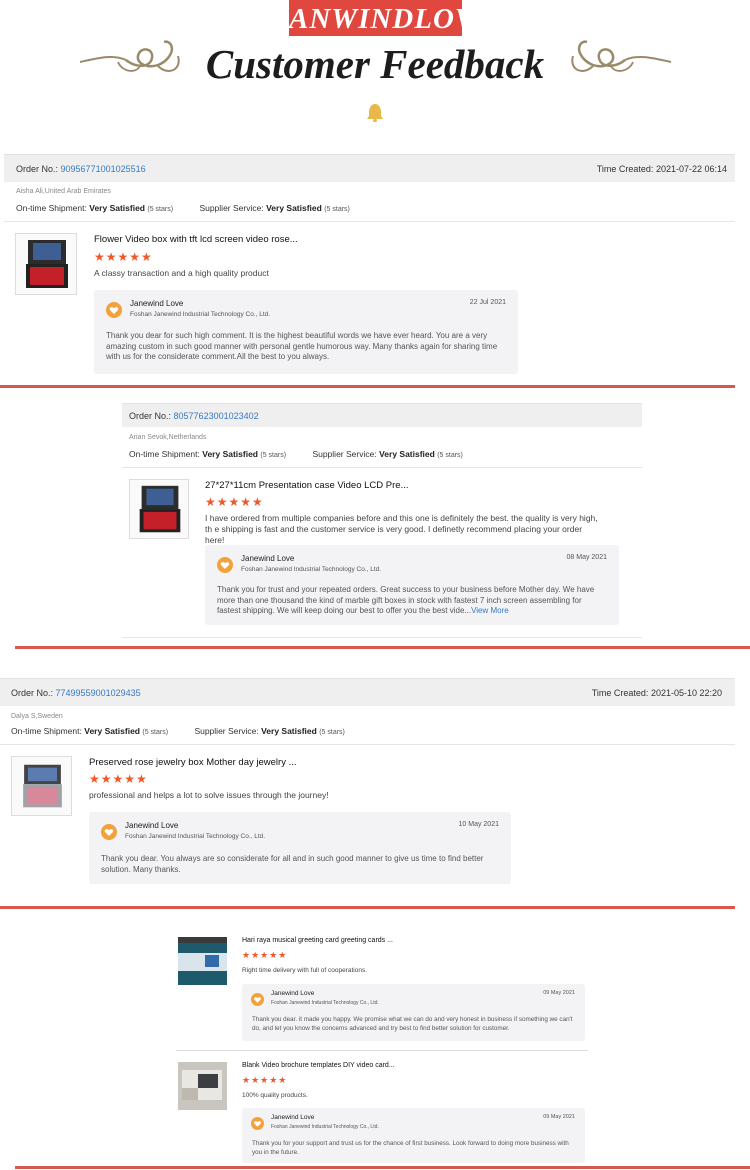 The width and height of the screenshot is (750, 1170). Describe the element at coordinates (375, 113) in the screenshot. I see `bell-icon` at that location.